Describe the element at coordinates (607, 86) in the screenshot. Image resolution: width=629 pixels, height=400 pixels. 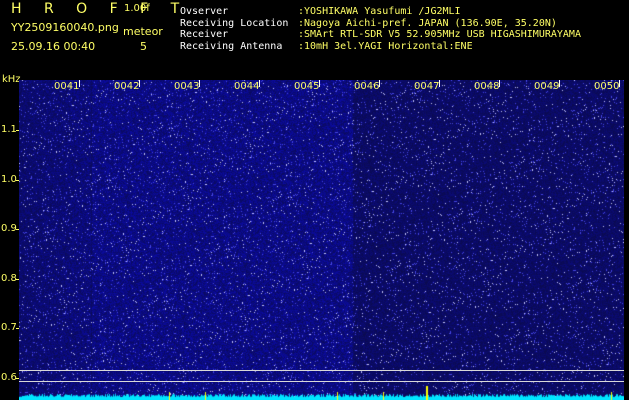
I see `x-tick-label: 0050` at that location.